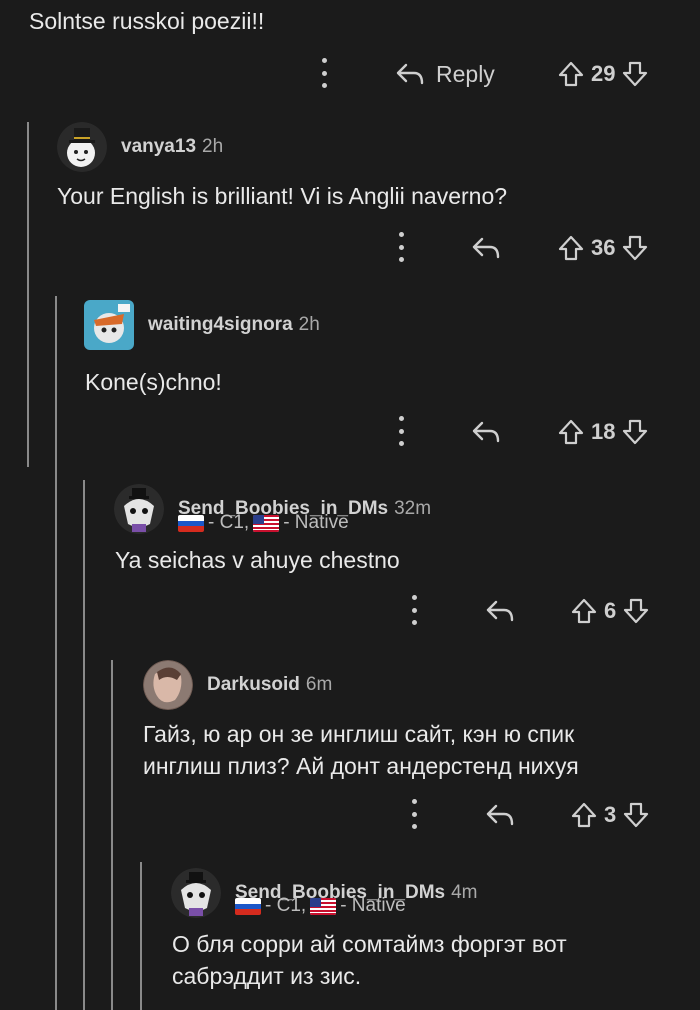 This screenshot has width=700, height=1010. I want to click on comment-age: 6m, so click(319, 684).